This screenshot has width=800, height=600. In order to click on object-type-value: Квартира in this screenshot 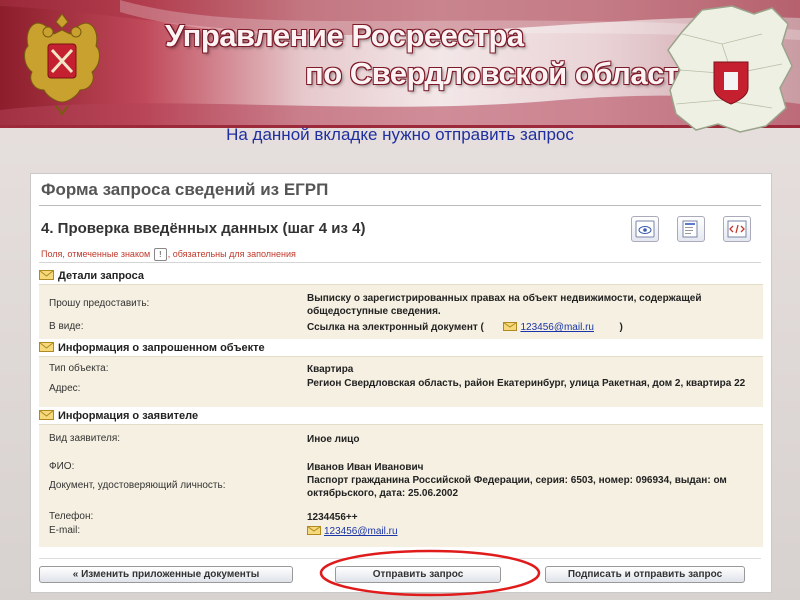, I will do `click(330, 369)`.